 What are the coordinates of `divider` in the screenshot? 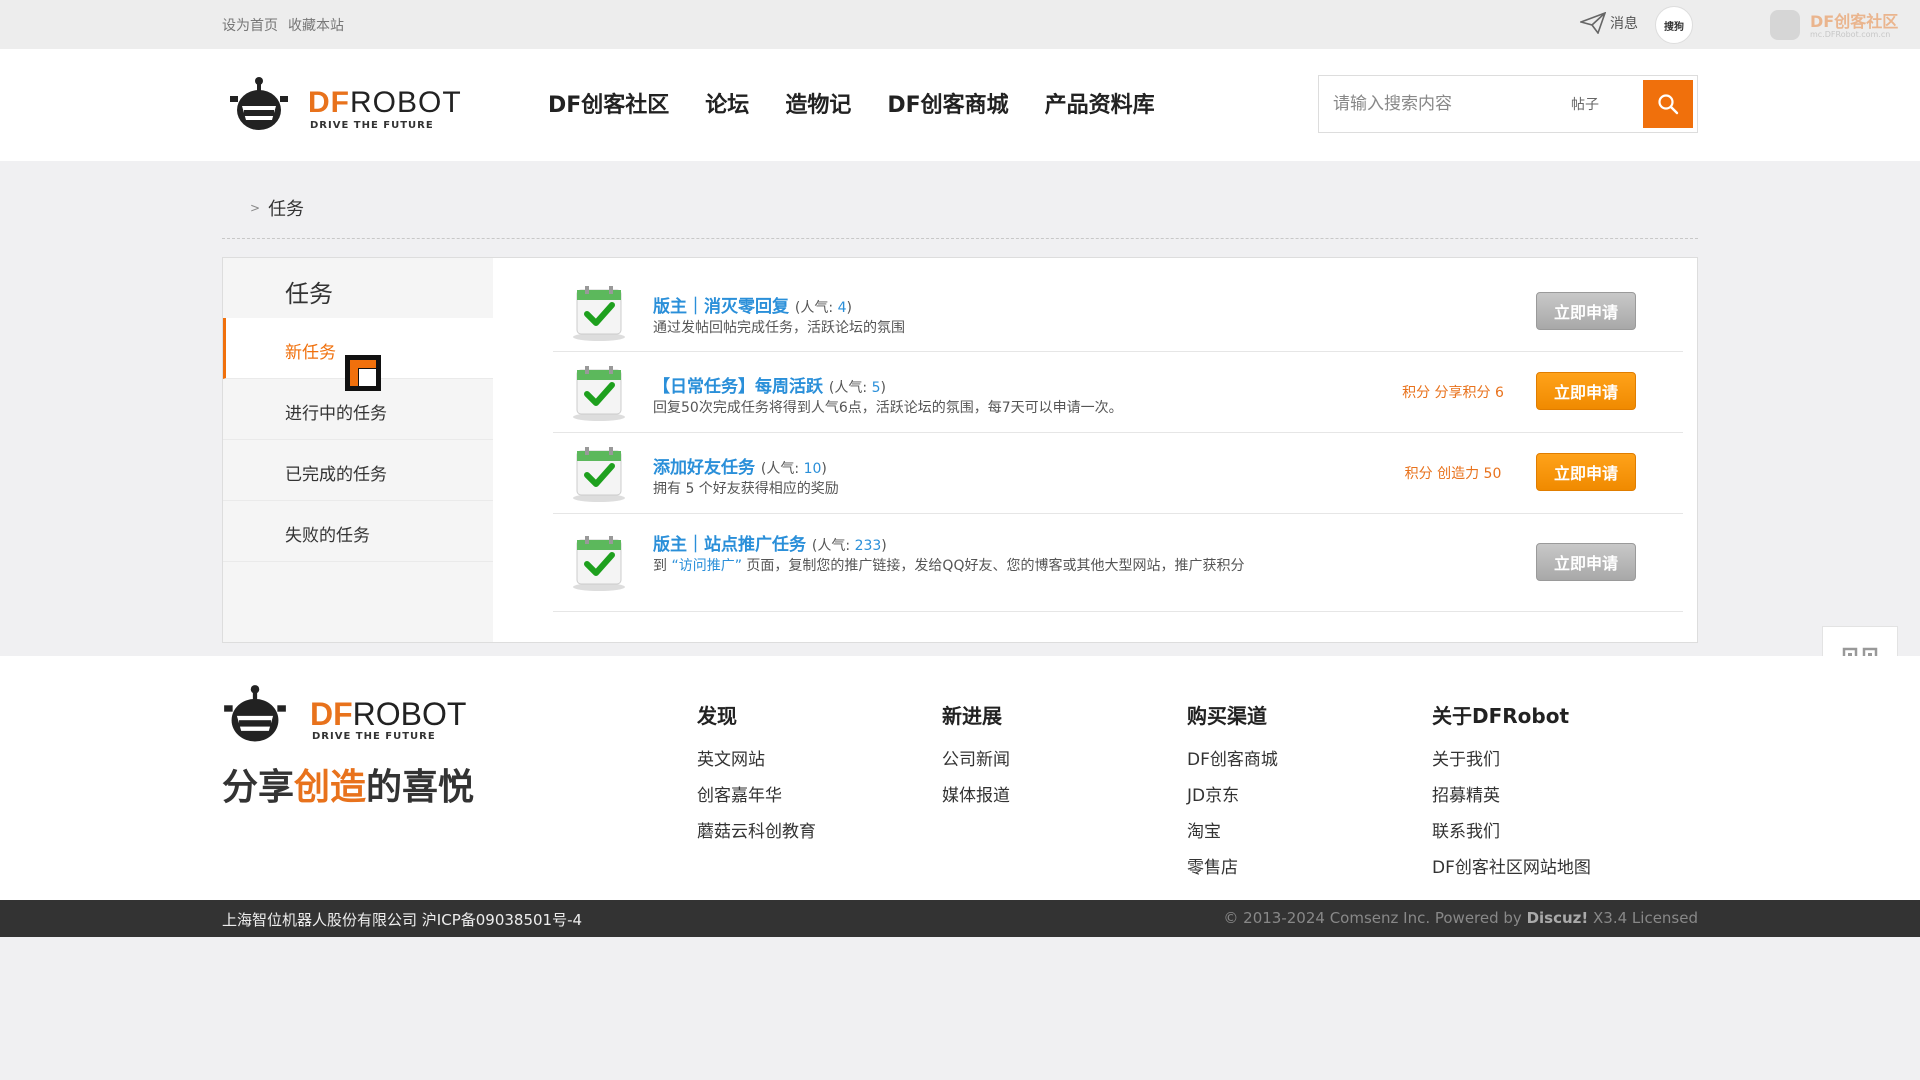 It's located at (960, 238).